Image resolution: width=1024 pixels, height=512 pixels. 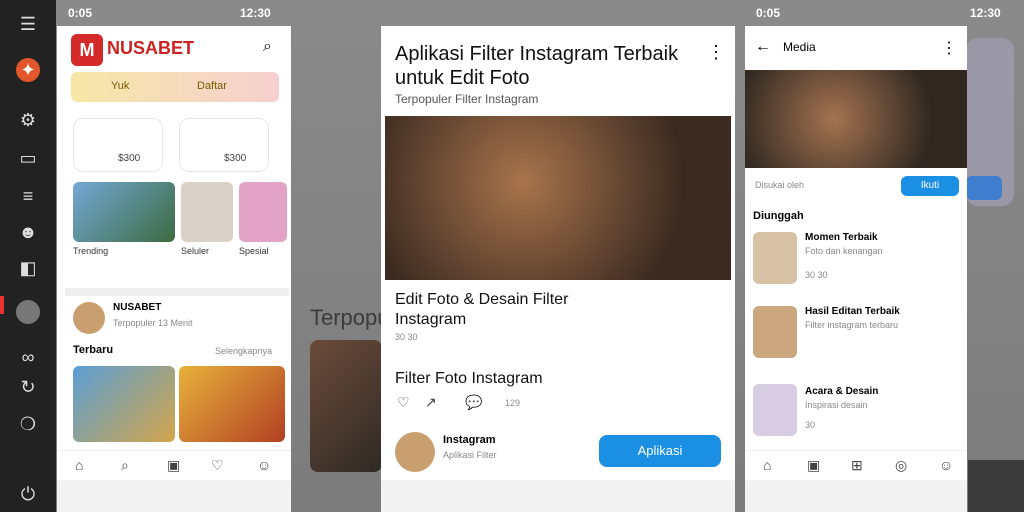 I want to click on item-title: Momen Terbaik, so click(x=841, y=237).